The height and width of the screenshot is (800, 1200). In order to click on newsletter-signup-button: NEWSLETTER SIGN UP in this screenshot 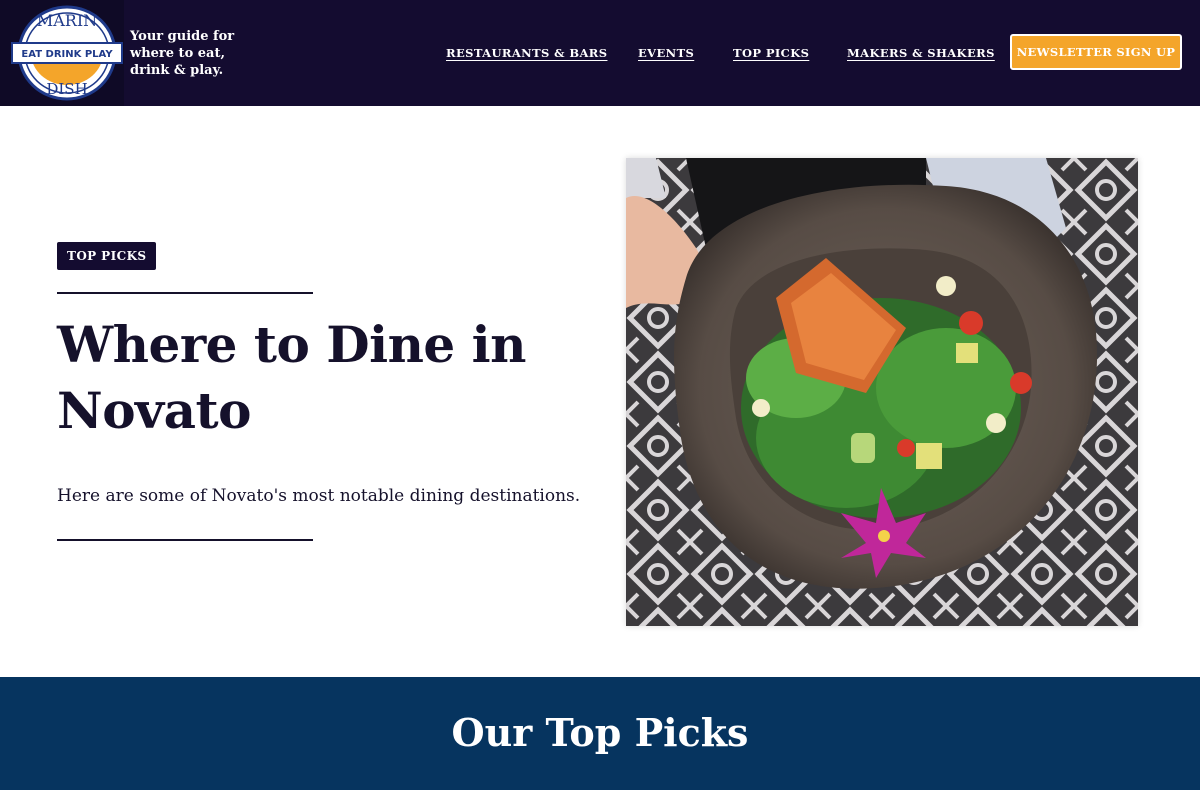, I will do `click(1096, 52)`.